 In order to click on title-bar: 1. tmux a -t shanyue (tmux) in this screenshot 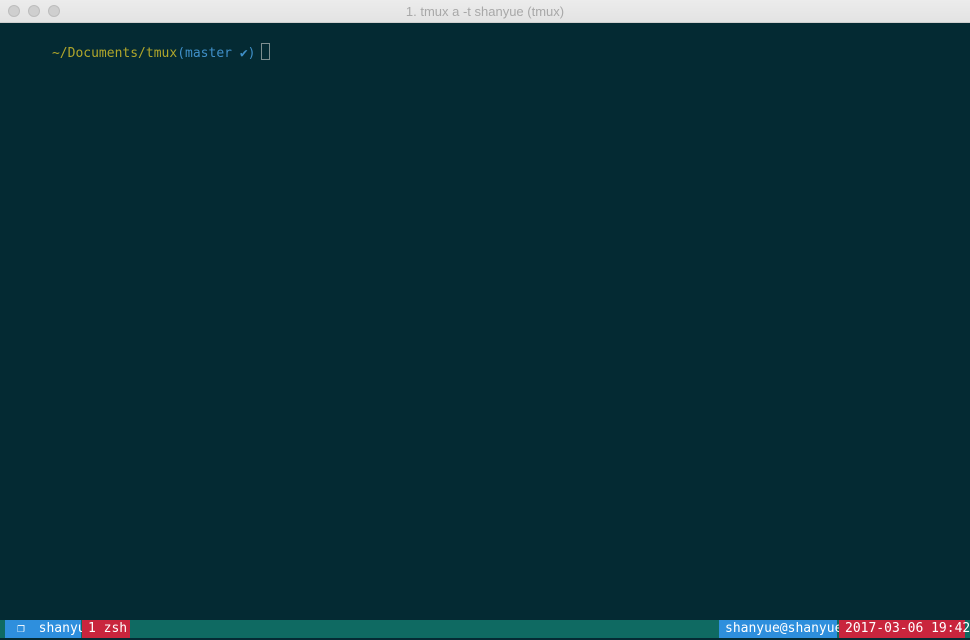, I will do `click(485, 11)`.